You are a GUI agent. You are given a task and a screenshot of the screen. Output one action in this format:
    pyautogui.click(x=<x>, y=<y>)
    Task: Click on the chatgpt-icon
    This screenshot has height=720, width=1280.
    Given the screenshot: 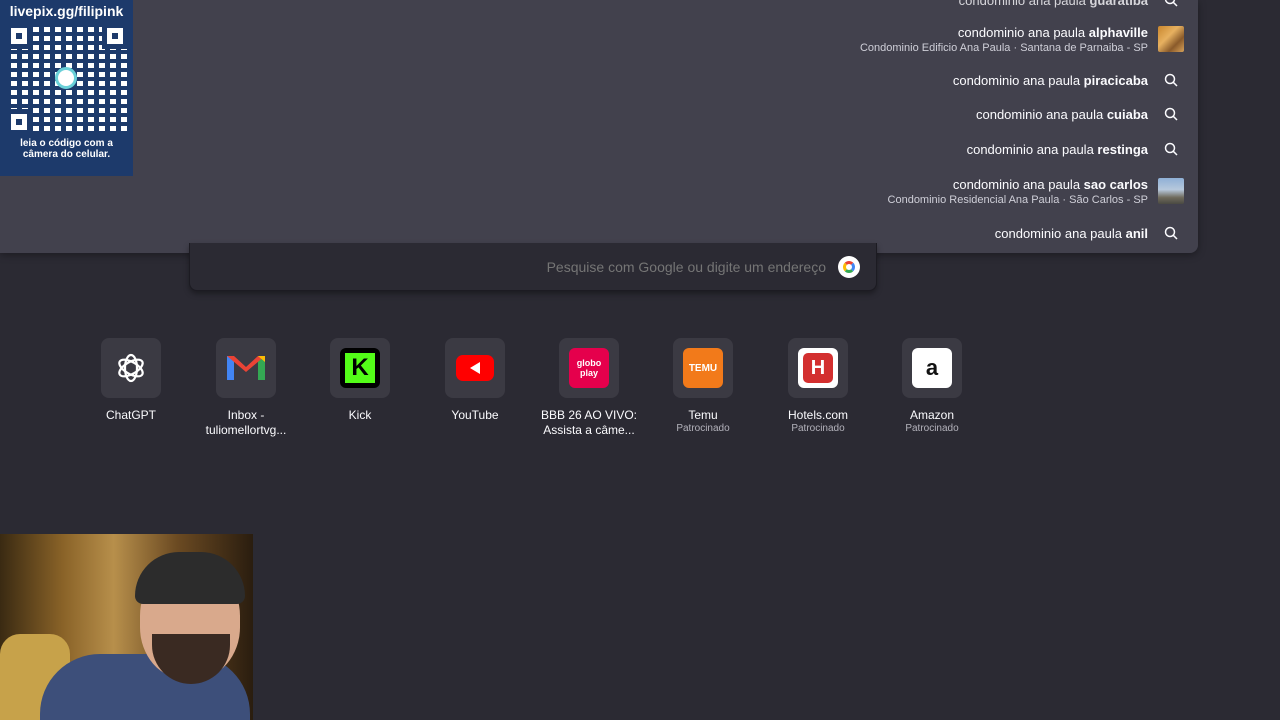 What is the action you would take?
    pyautogui.click(x=131, y=368)
    